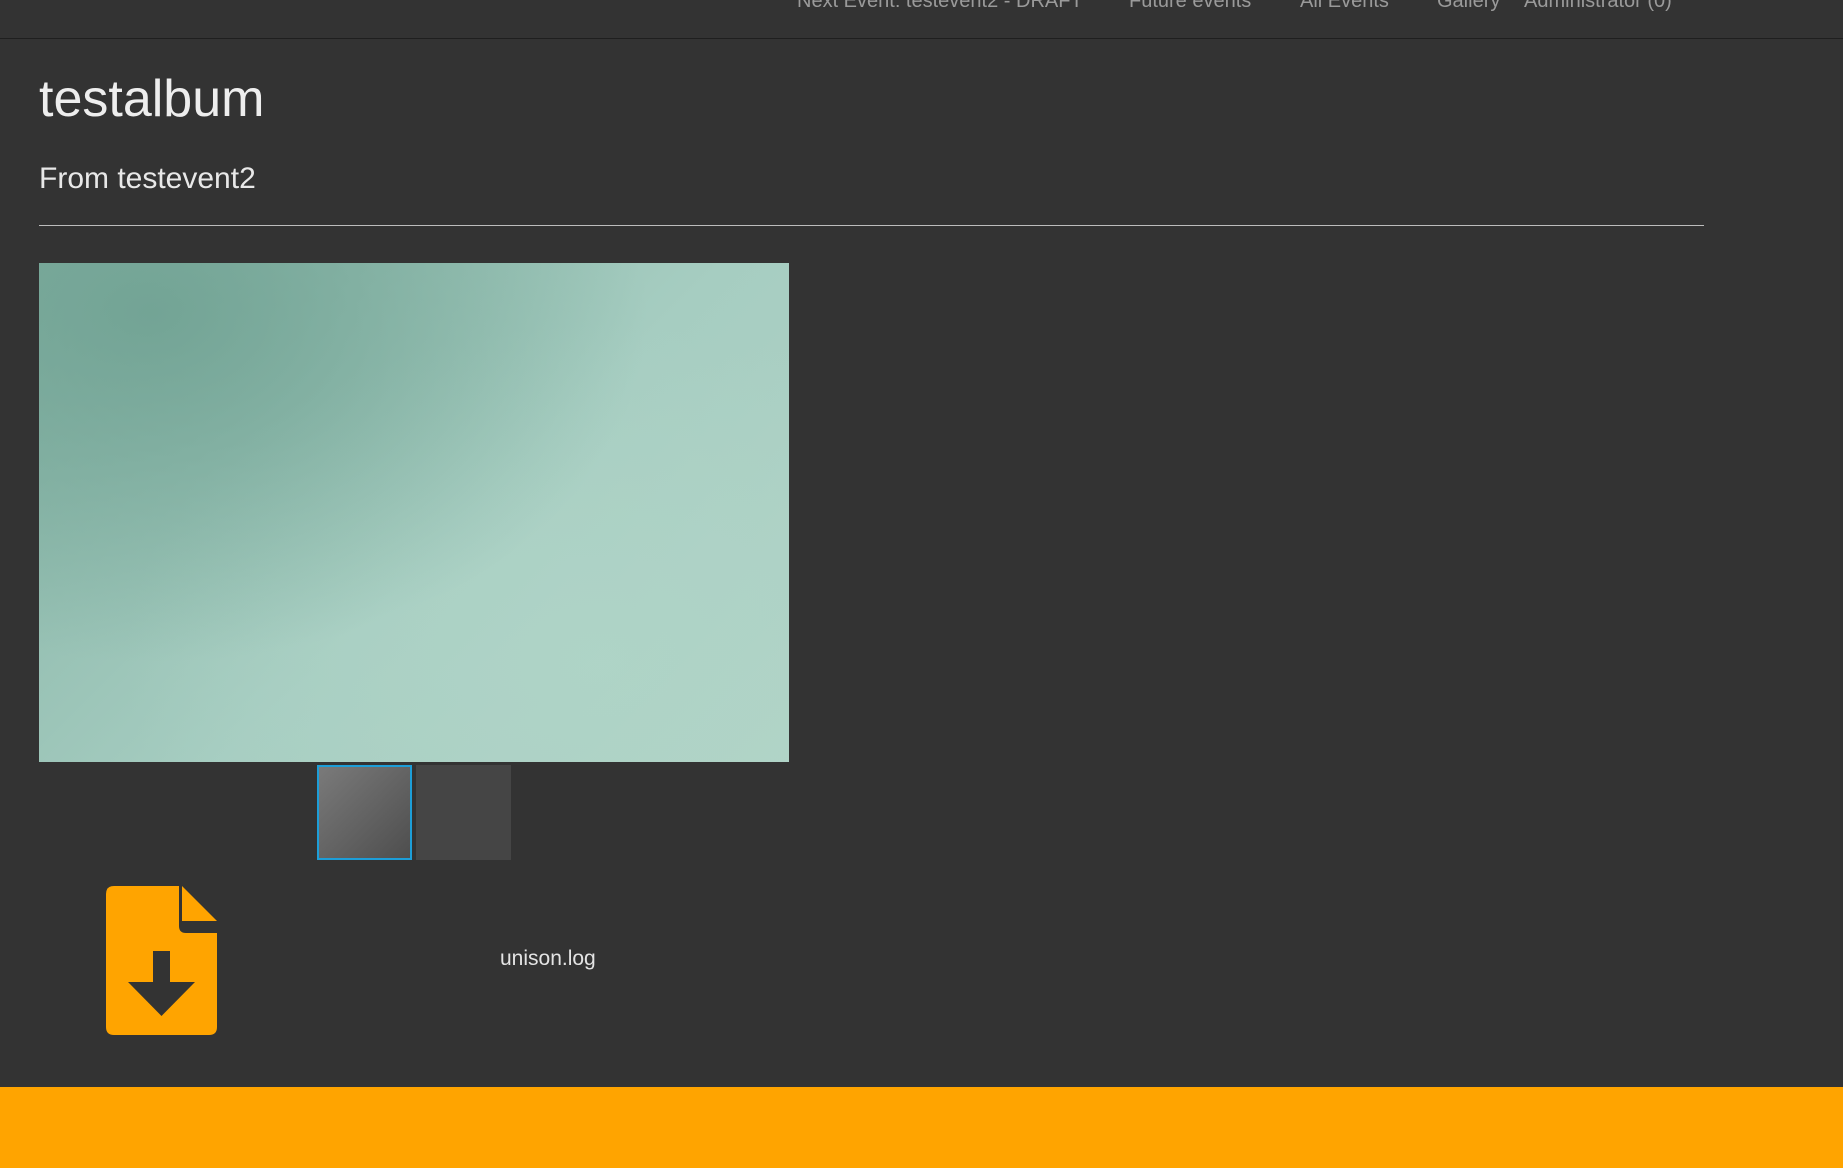 This screenshot has height=1168, width=1843. What do you see at coordinates (1468, 6) in the screenshot?
I see `nav-gallery-link: Gallery` at bounding box center [1468, 6].